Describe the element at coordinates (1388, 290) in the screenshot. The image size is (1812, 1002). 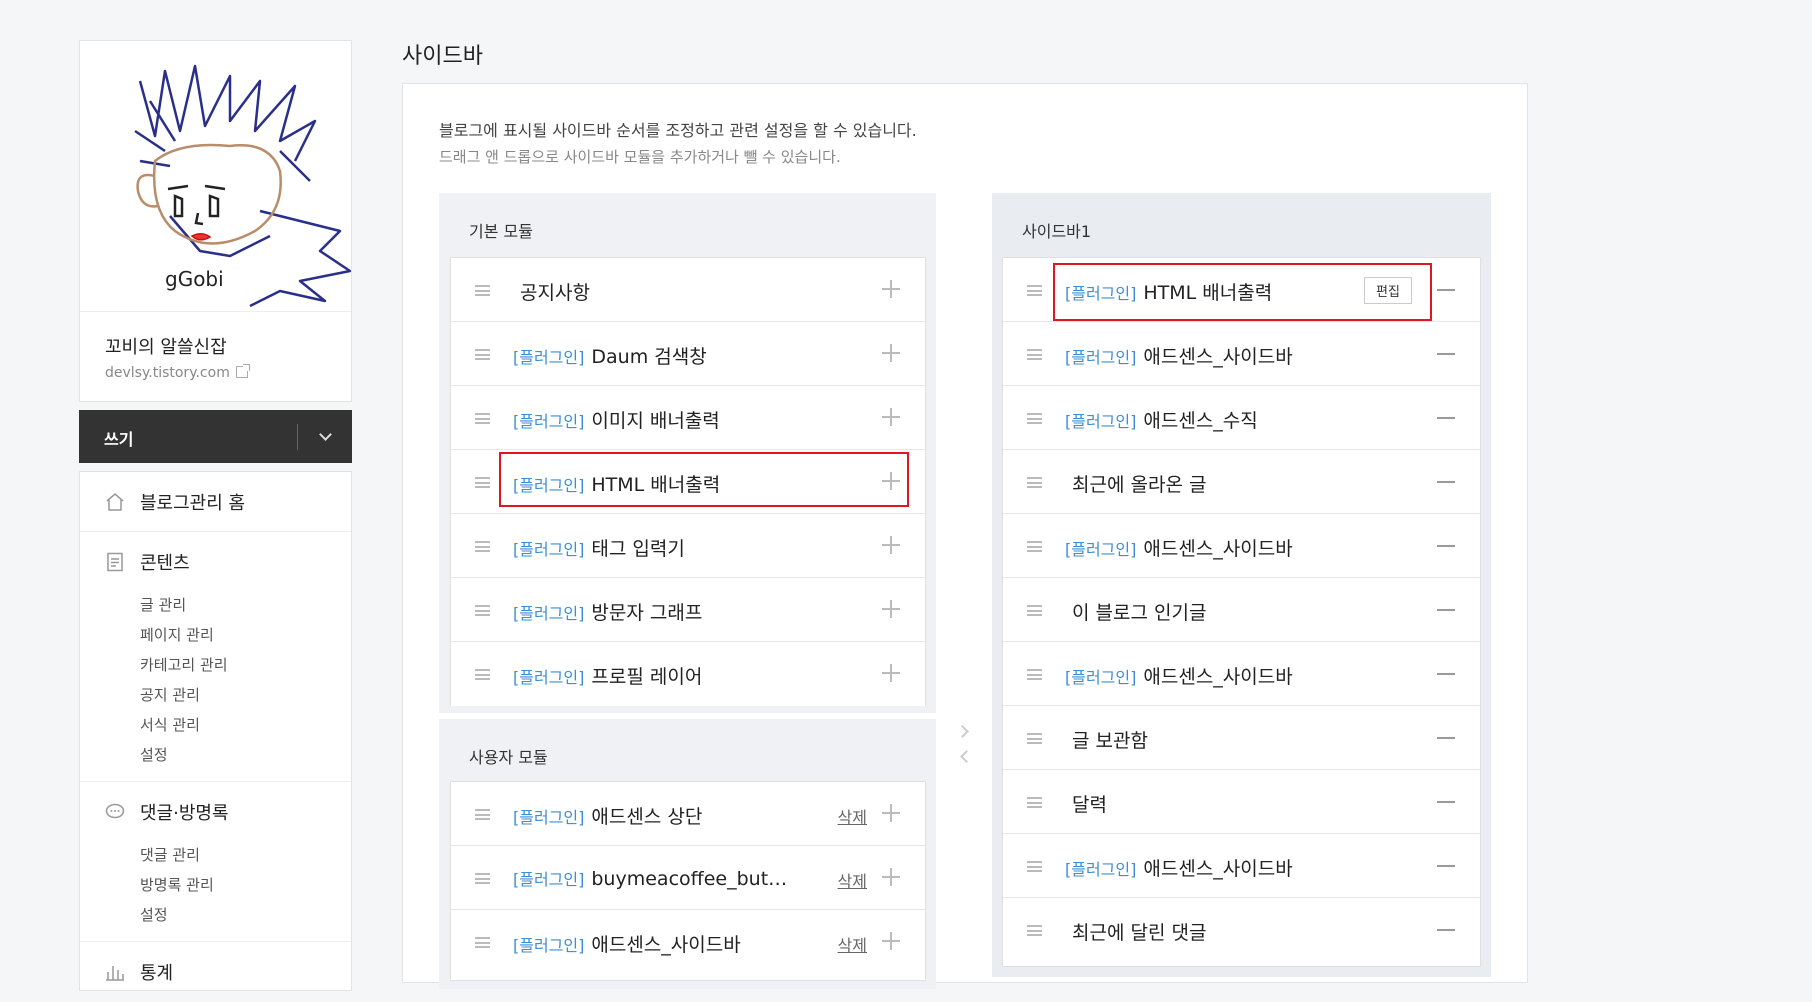
I see `edit-module-button: 편집` at that location.